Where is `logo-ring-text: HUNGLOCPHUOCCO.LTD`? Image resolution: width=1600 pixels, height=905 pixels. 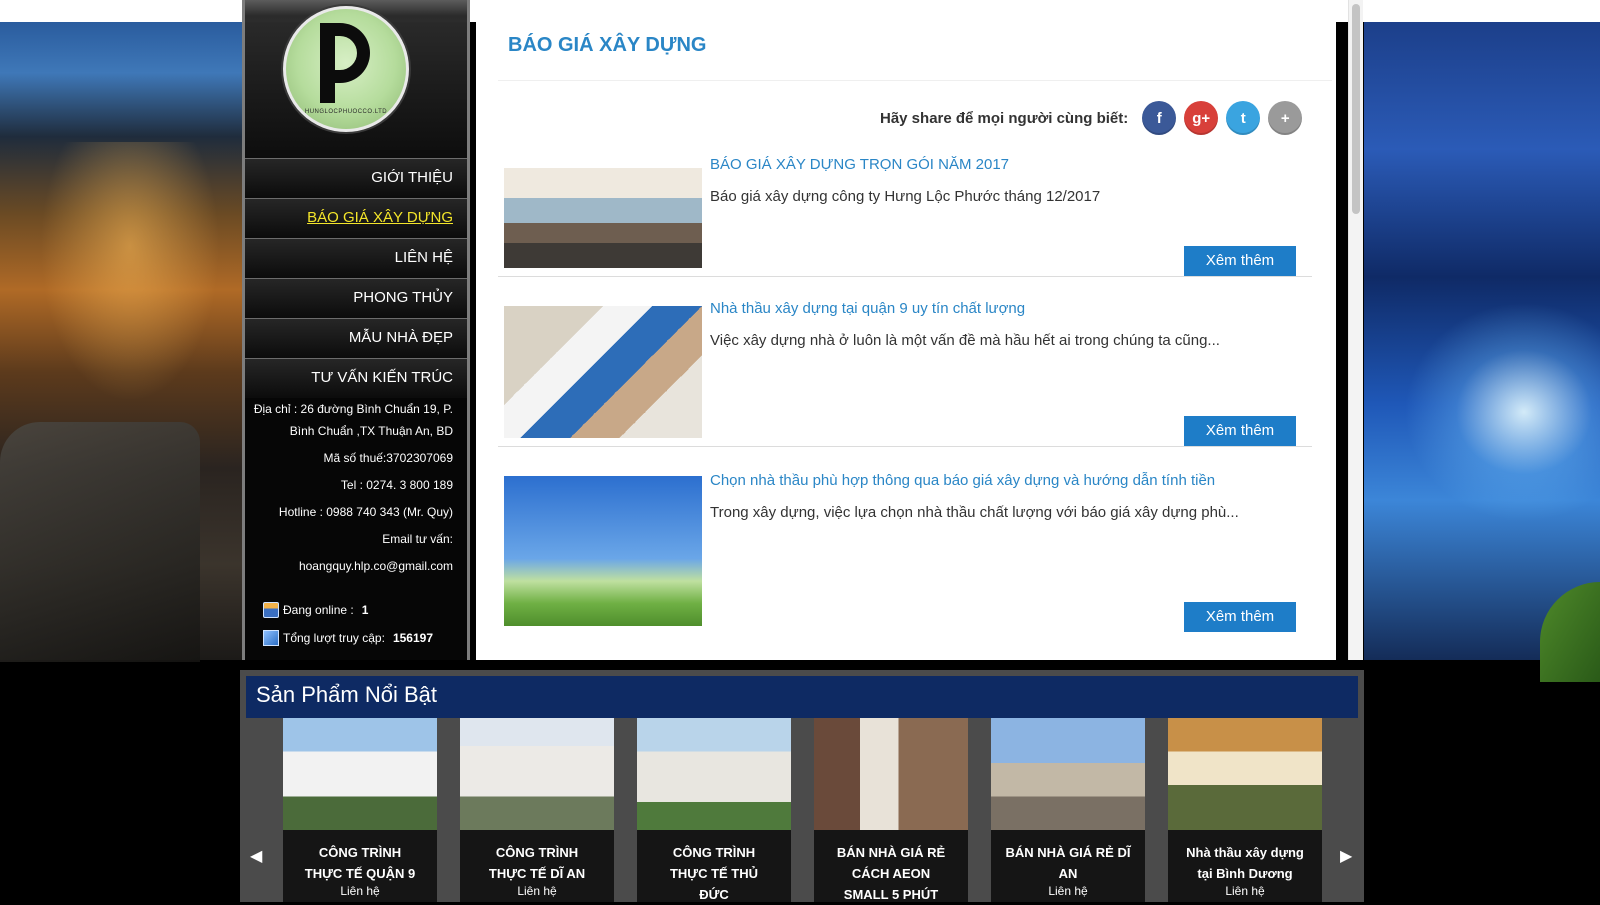 logo-ring-text: HUNGLOCPHUOCCO.LTD is located at coordinates (346, 112).